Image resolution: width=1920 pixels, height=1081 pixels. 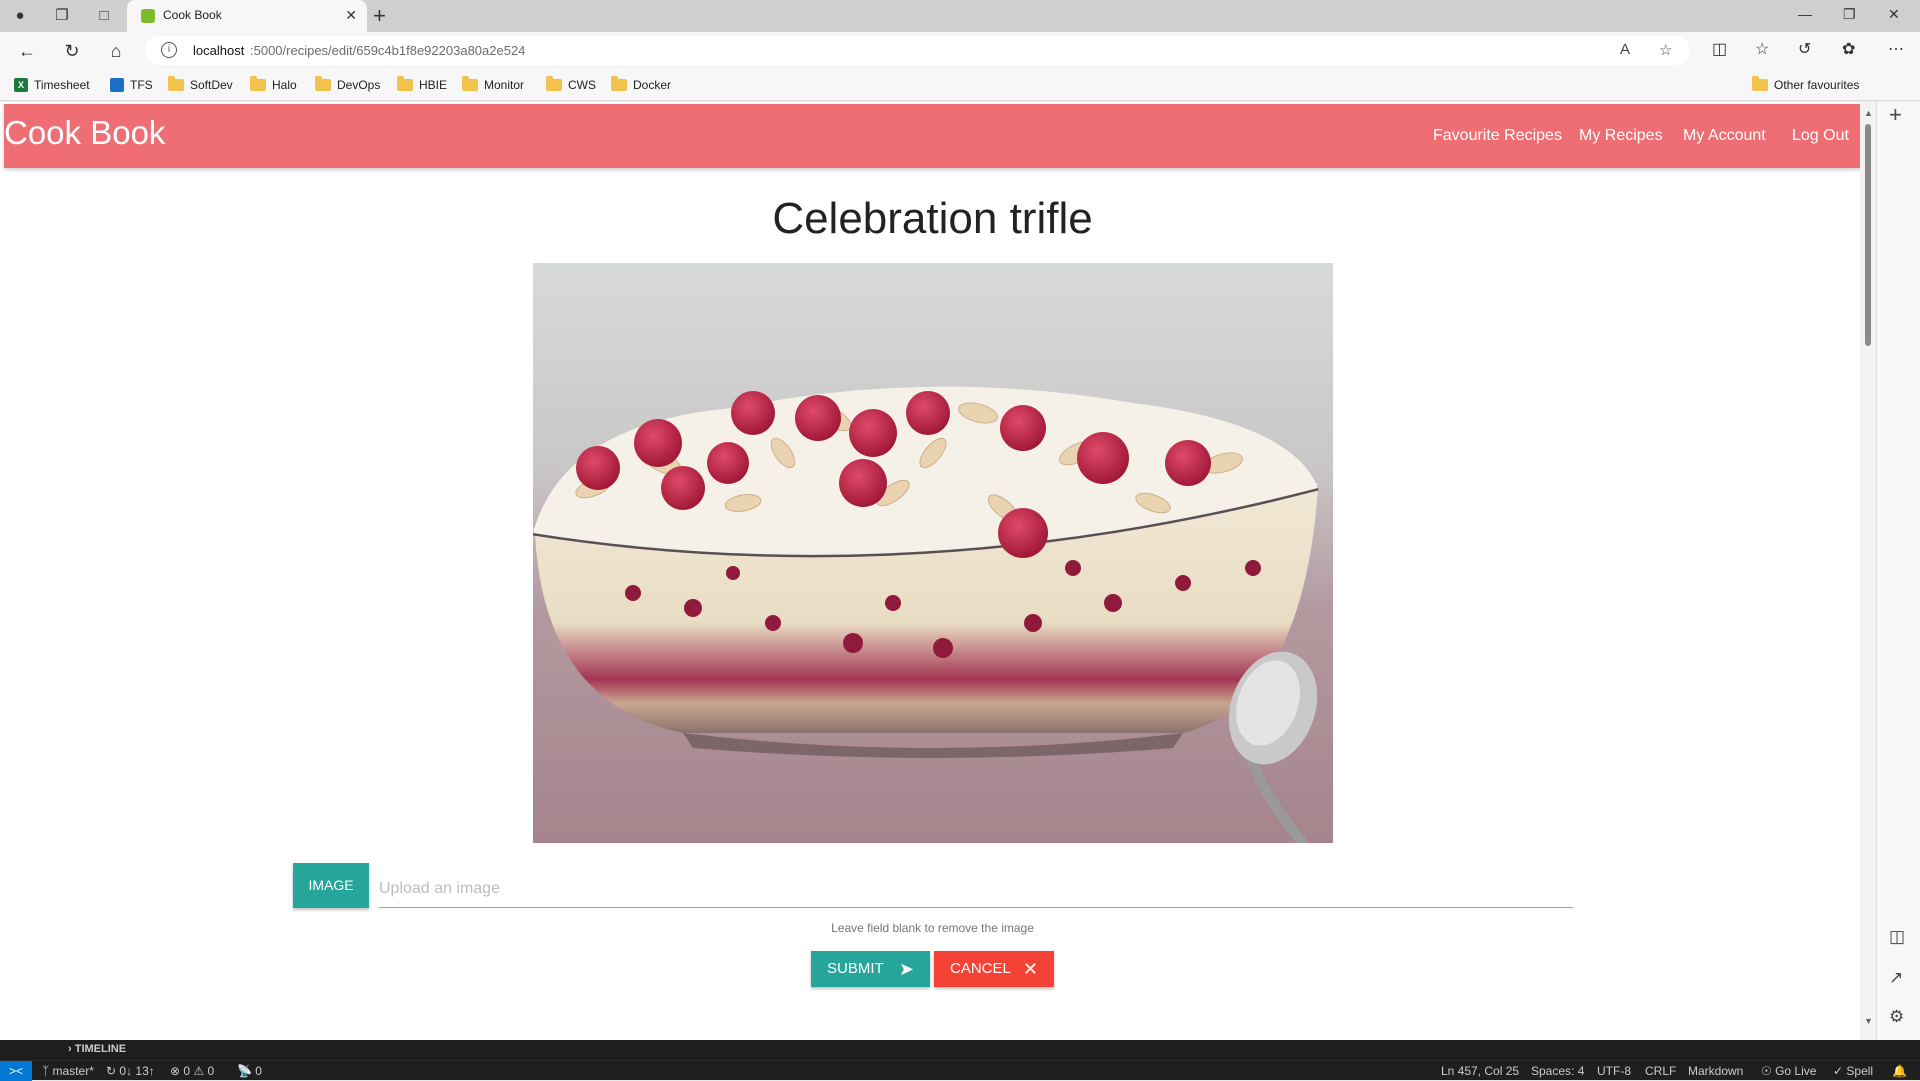 I want to click on excel-icon: X, so click(x=21, y=85).